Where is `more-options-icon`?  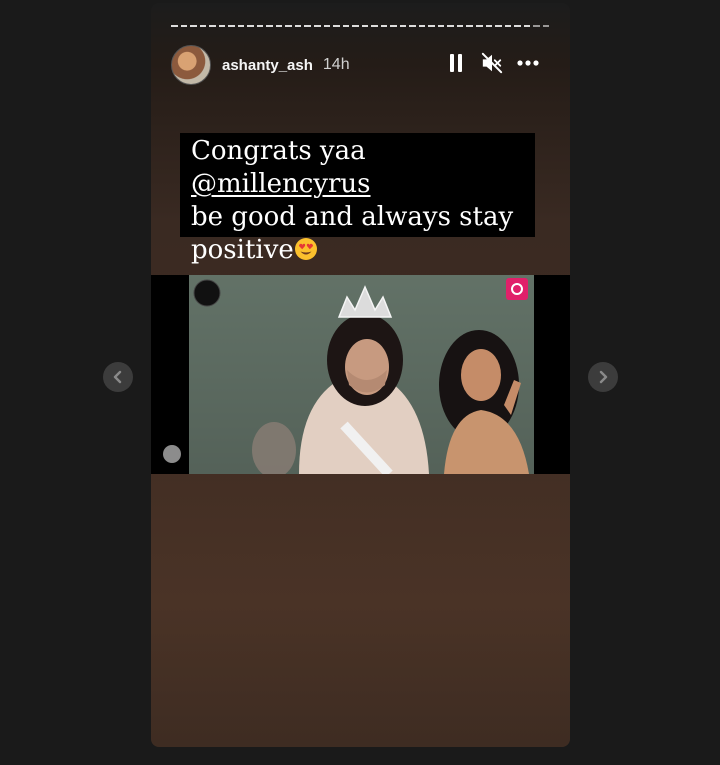
more-options-icon is located at coordinates (528, 63).